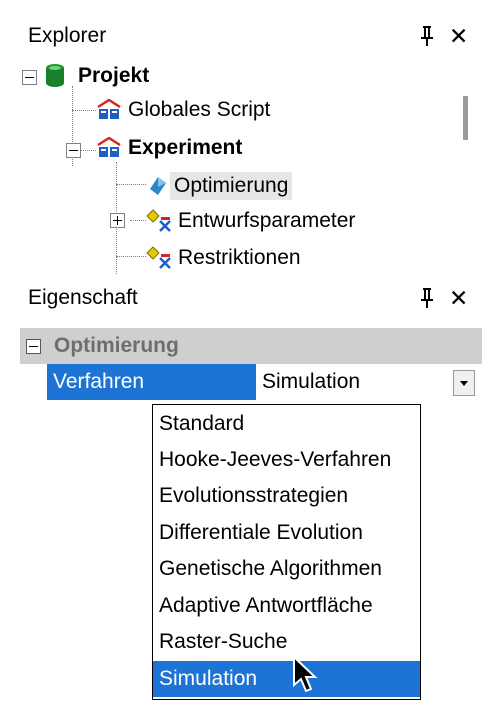  What do you see at coordinates (305, 674) in the screenshot?
I see `mouse-cursor-icon` at bounding box center [305, 674].